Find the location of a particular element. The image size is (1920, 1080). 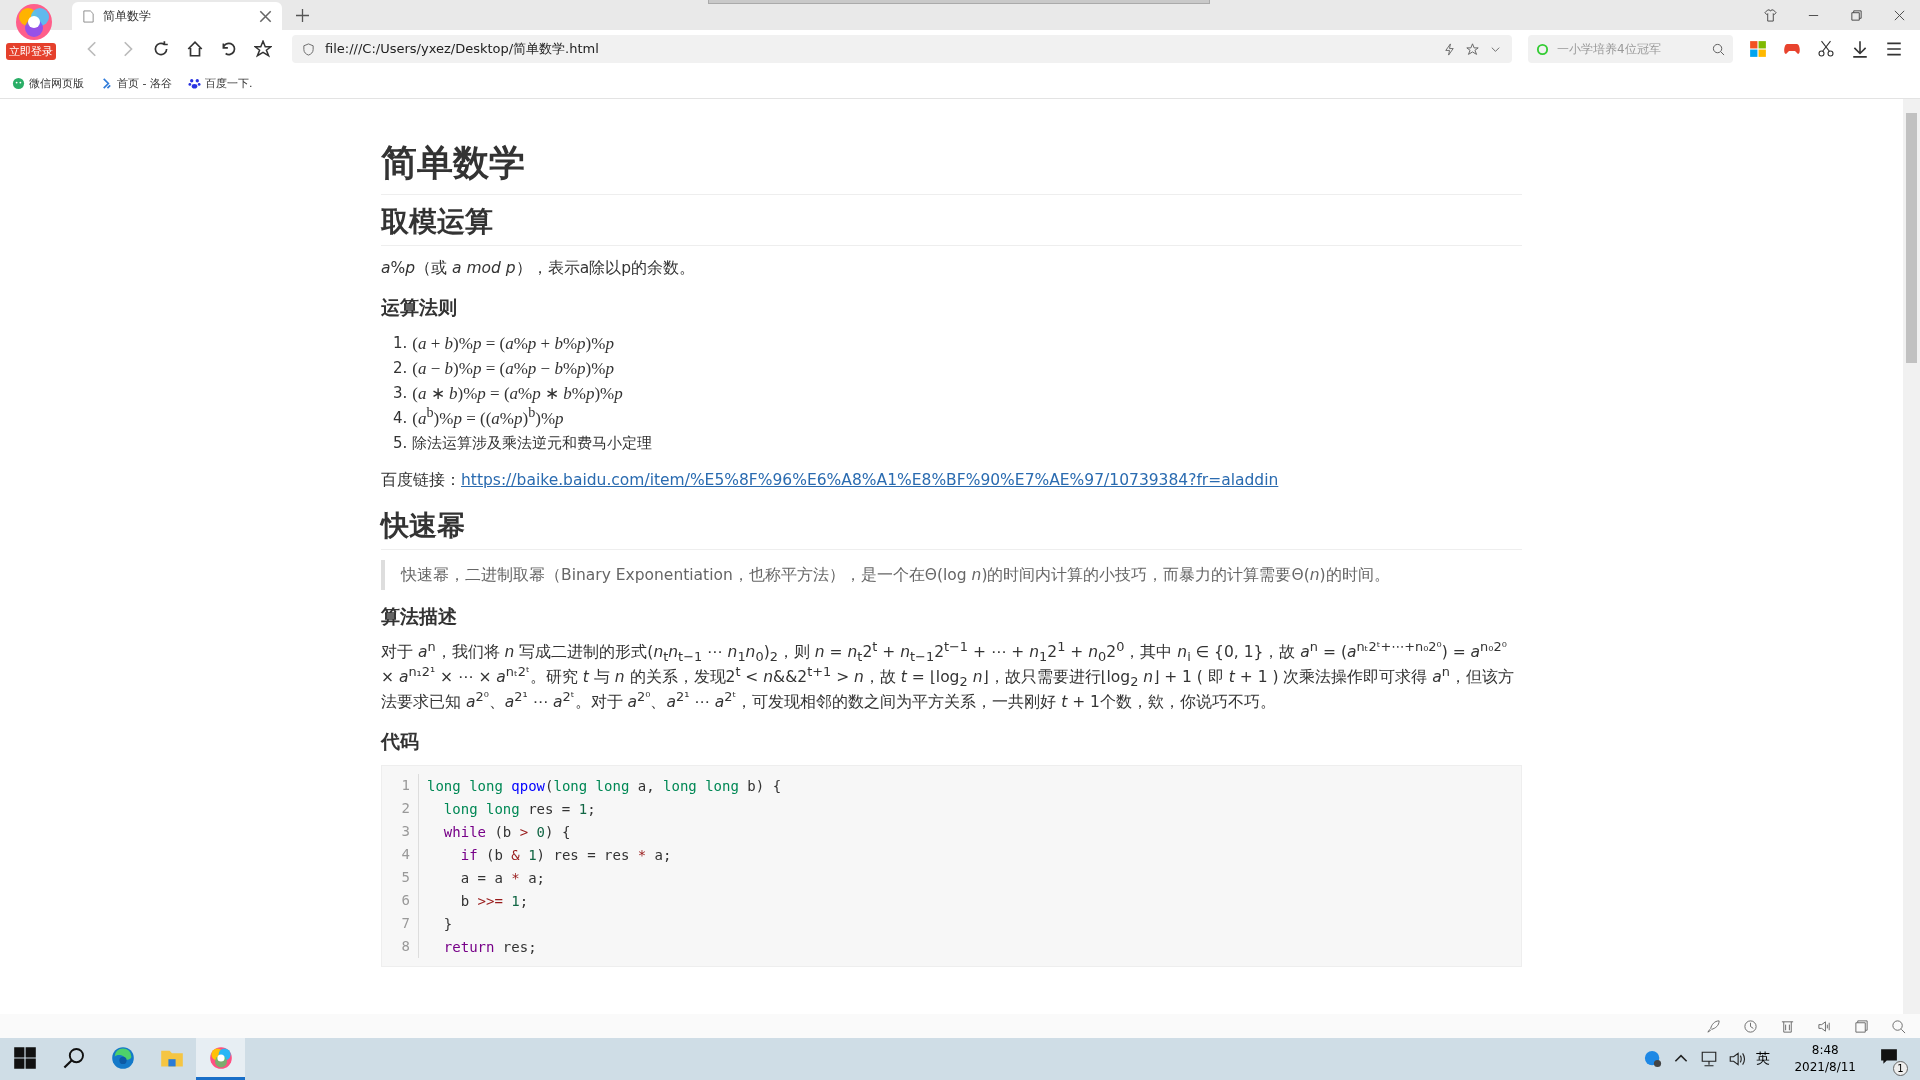

code-line: a = a * a; is located at coordinates (502, 877).